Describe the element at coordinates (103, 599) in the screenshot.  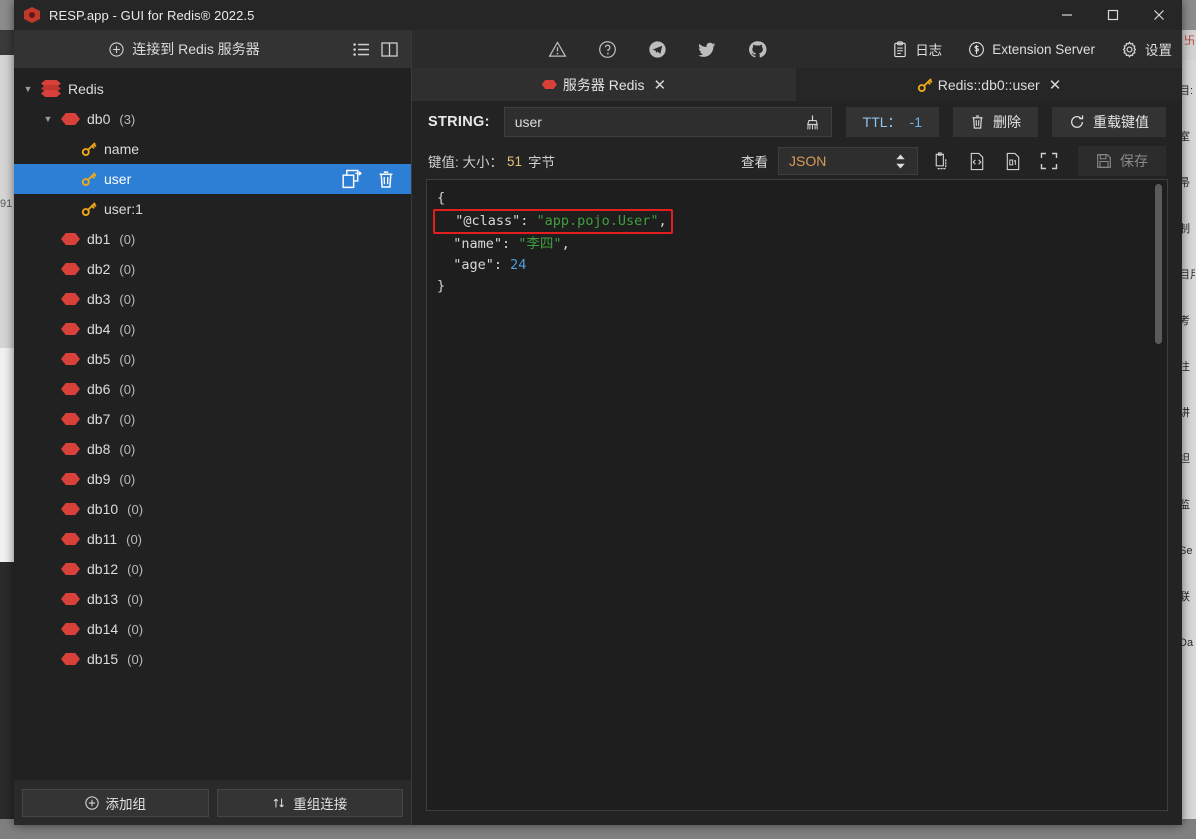
I see `tree-item-label: db13` at that location.